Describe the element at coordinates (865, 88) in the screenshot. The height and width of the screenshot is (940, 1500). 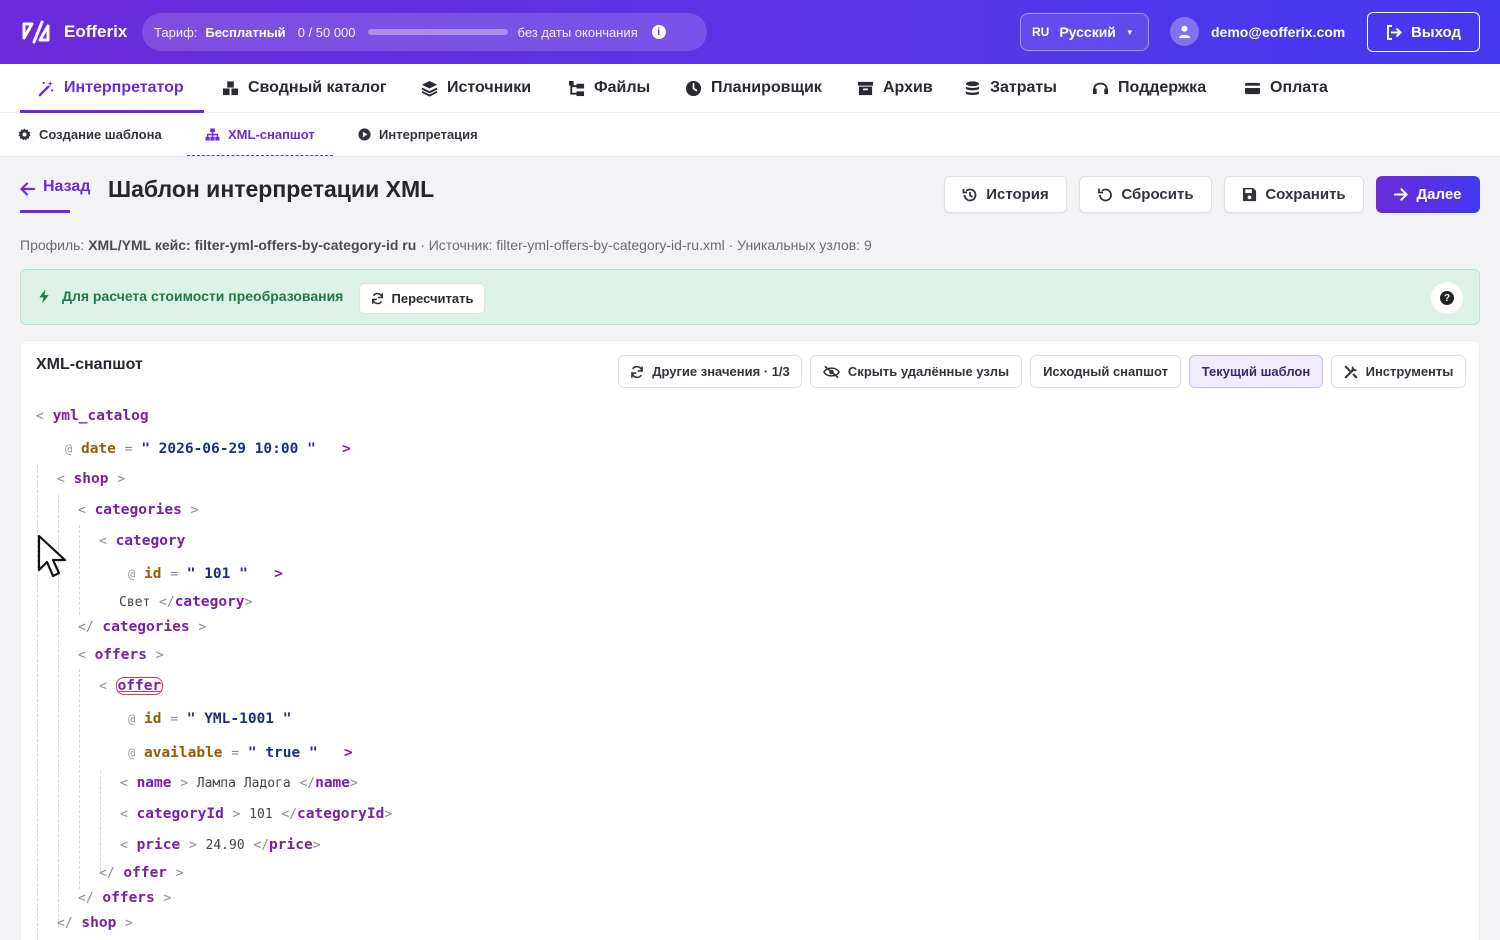
I see `archive-icon` at that location.